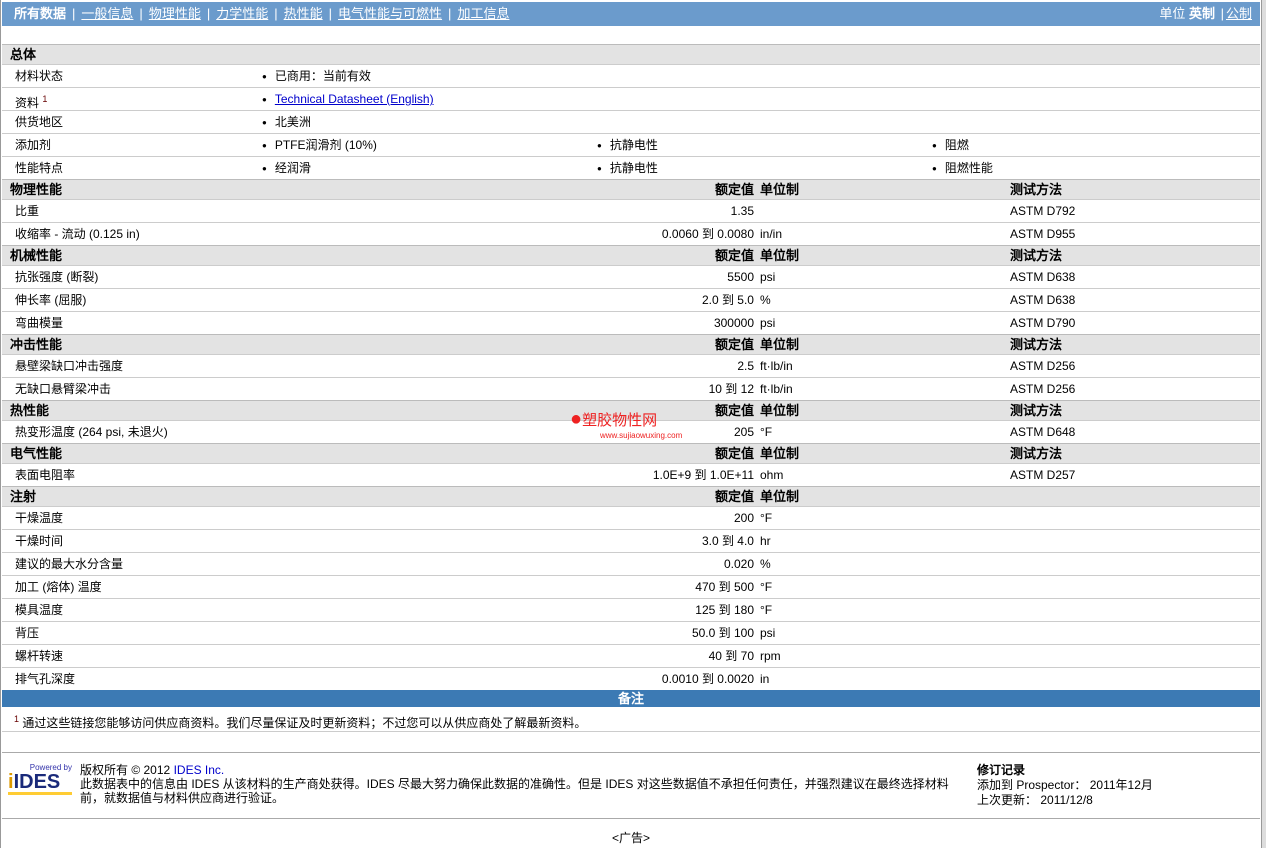  Describe the element at coordinates (23, 496) in the screenshot. I see `section-title: 注射` at that location.